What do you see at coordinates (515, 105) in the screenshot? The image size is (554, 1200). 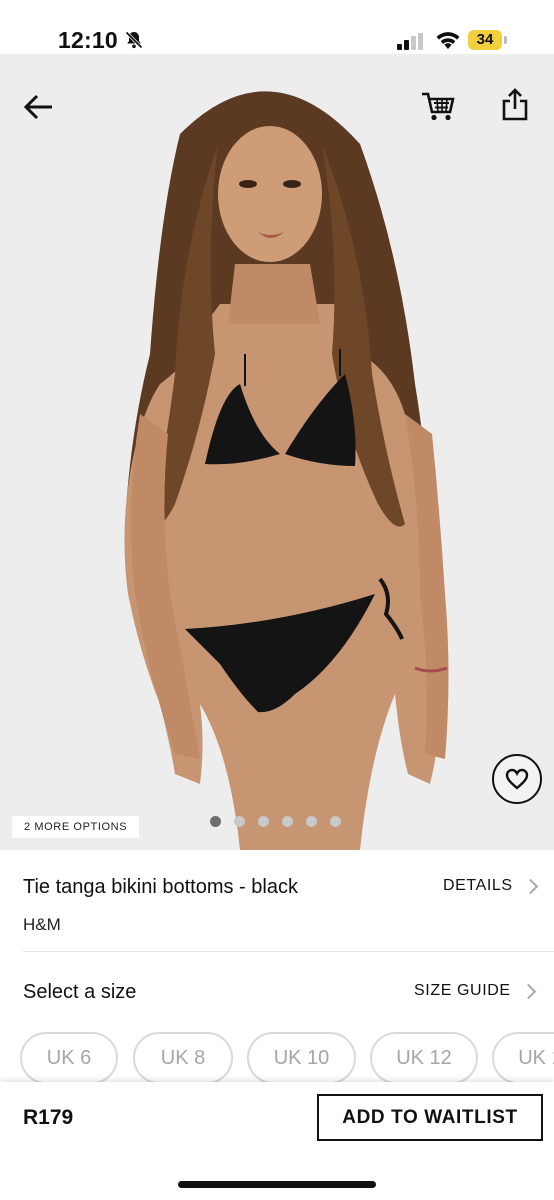 I see `share-icon` at bounding box center [515, 105].